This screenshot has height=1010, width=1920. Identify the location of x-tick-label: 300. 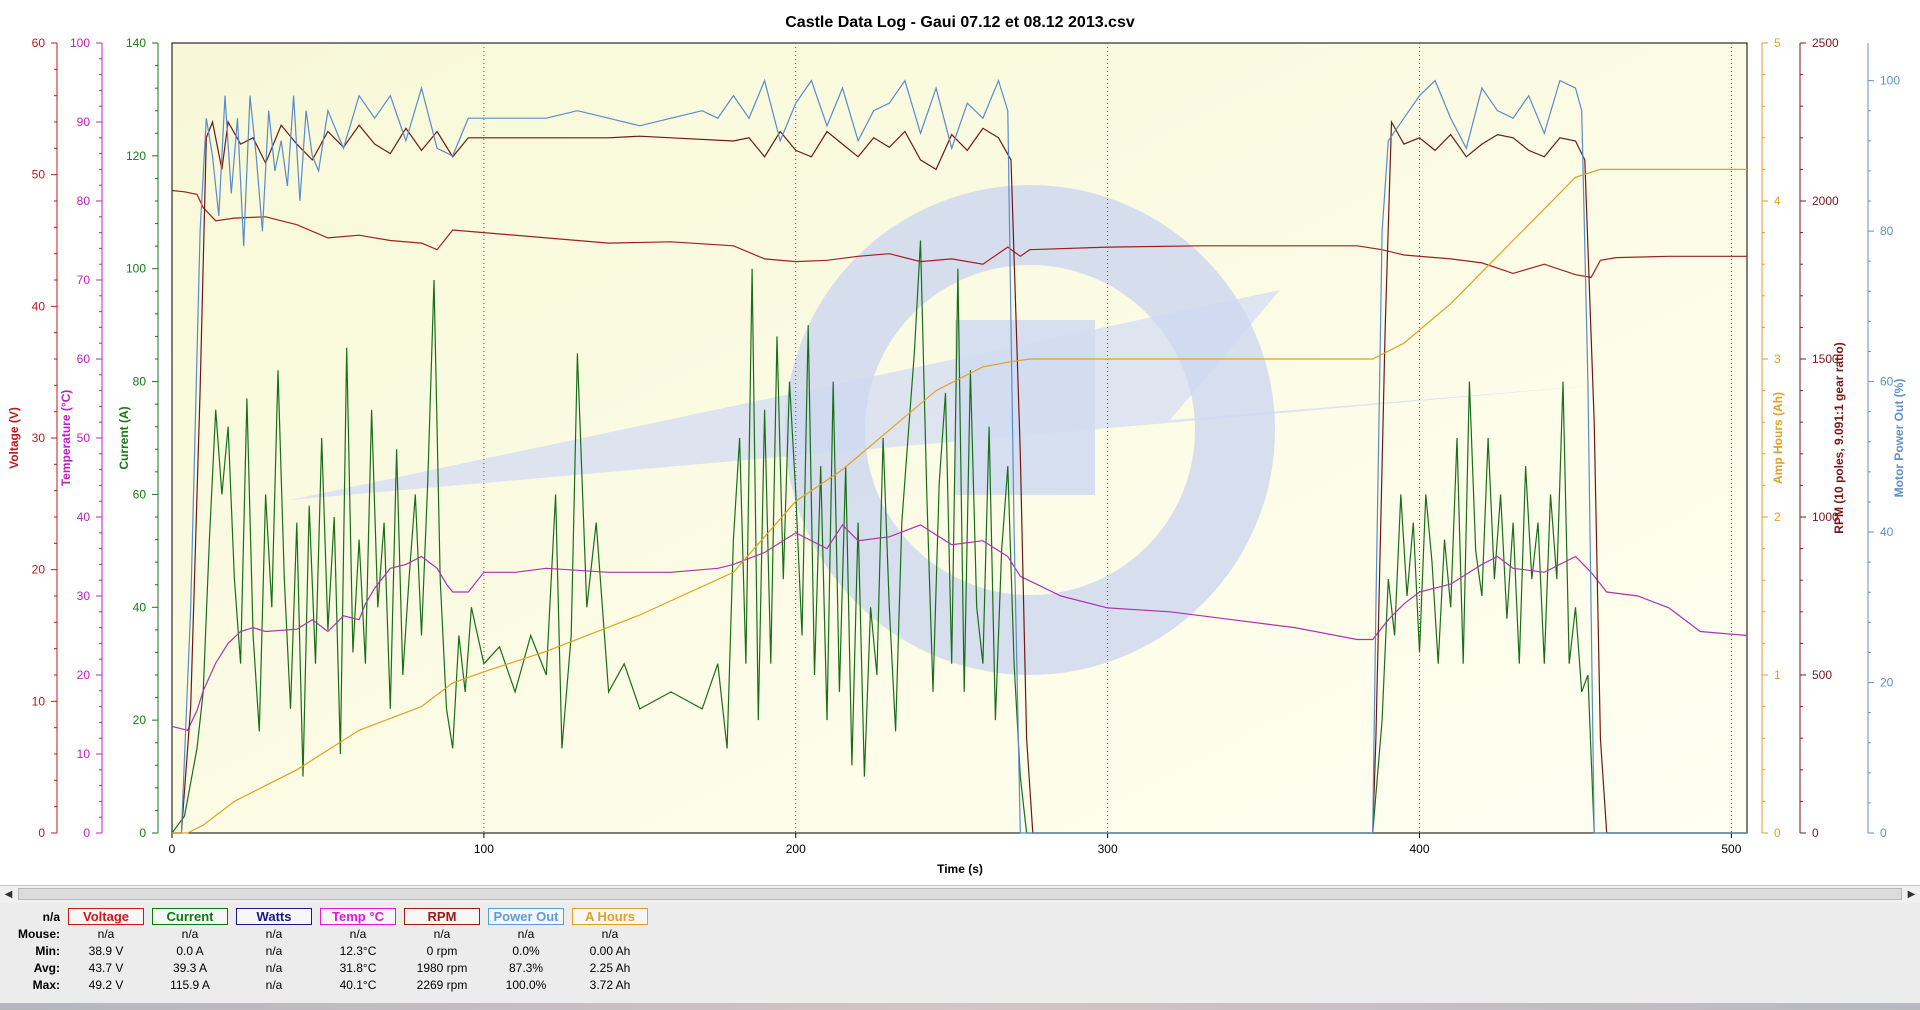
(1108, 849).